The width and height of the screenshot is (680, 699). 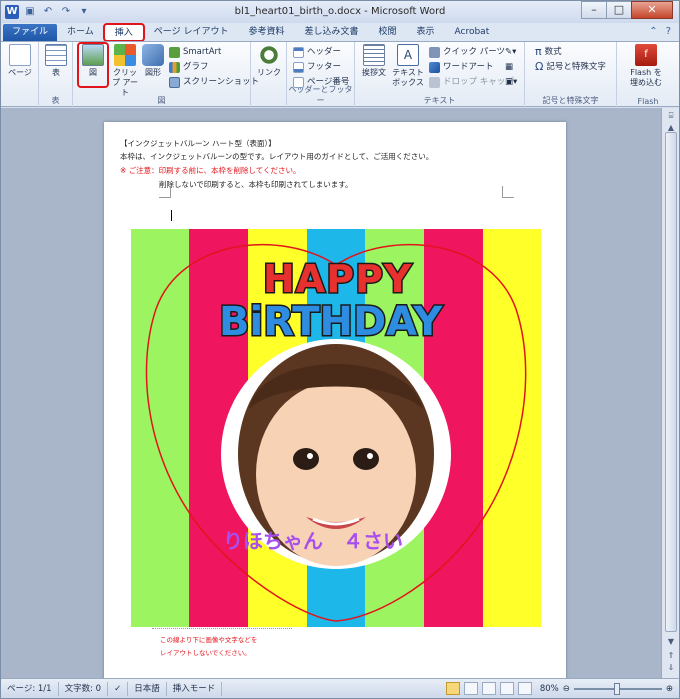 I want to click on tab-file: ファイル, so click(x=30, y=32).